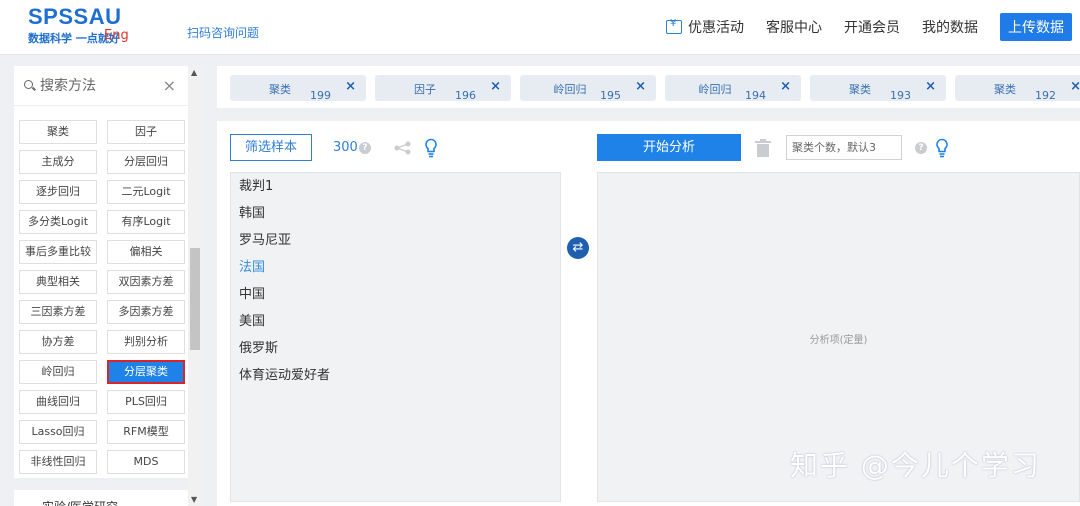 The width and height of the screenshot is (1080, 506). Describe the element at coordinates (610, 95) in the screenshot. I see `tab-number: 195` at that location.